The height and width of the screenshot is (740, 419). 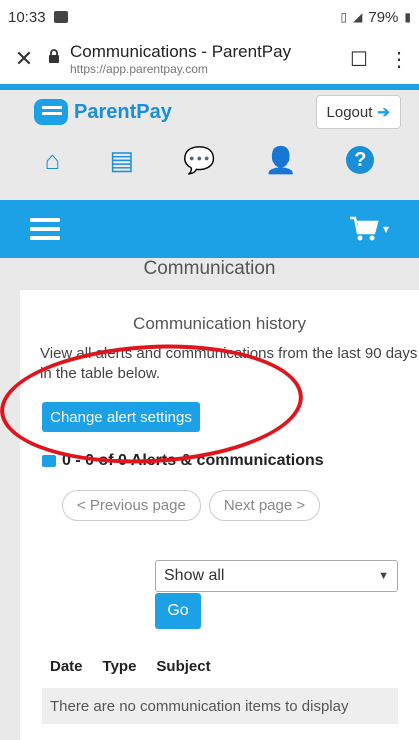 I want to click on more-vertical-icon: ⋮, so click(x=399, y=59).